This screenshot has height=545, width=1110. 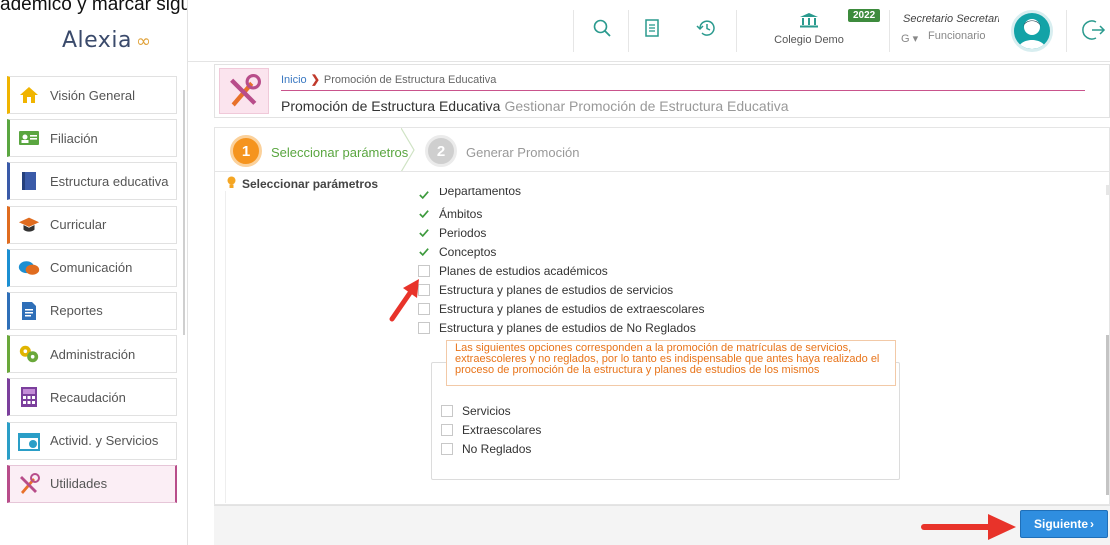 What do you see at coordinates (1094, 32) in the screenshot?
I see `logout-button` at bounding box center [1094, 32].